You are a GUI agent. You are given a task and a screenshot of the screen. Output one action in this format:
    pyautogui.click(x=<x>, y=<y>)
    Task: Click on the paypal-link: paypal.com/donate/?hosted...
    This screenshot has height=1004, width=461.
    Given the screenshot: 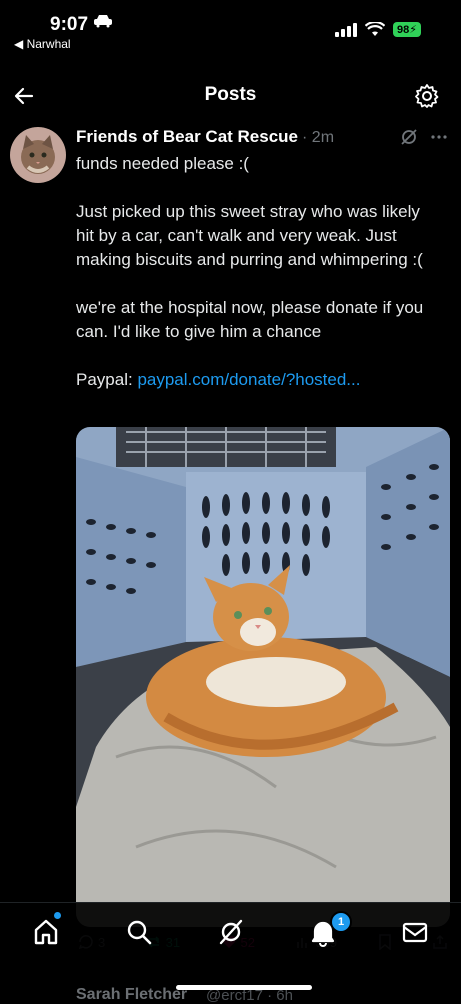 What is the action you would take?
    pyautogui.click(x=248, y=379)
    